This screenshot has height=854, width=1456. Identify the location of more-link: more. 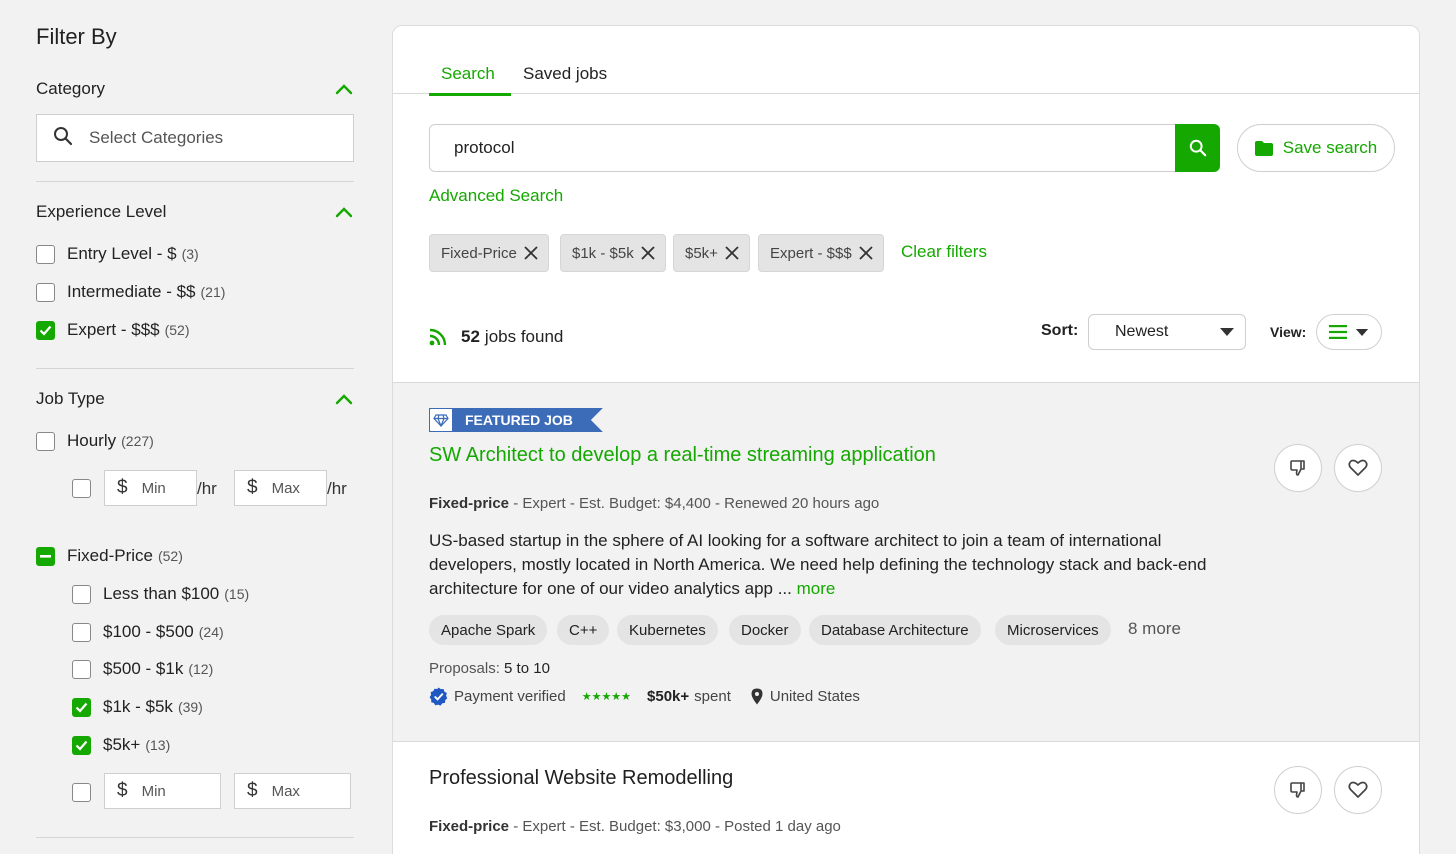
(816, 588).